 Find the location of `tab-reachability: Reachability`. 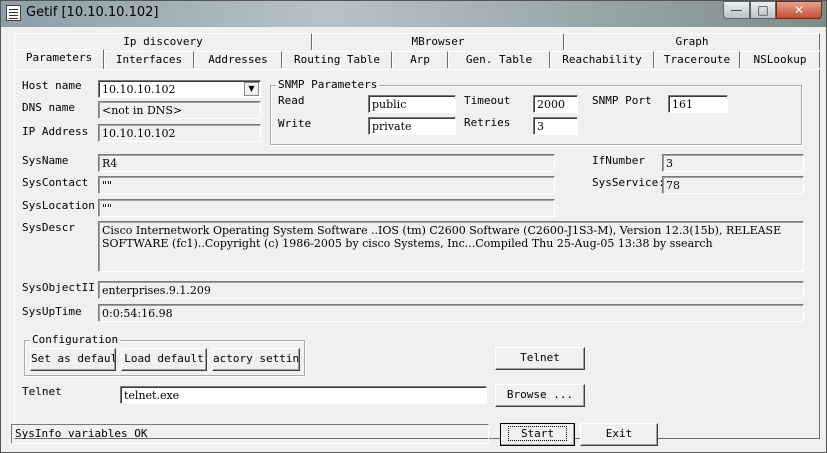

tab-reachability: Reachability is located at coordinates (602, 59).